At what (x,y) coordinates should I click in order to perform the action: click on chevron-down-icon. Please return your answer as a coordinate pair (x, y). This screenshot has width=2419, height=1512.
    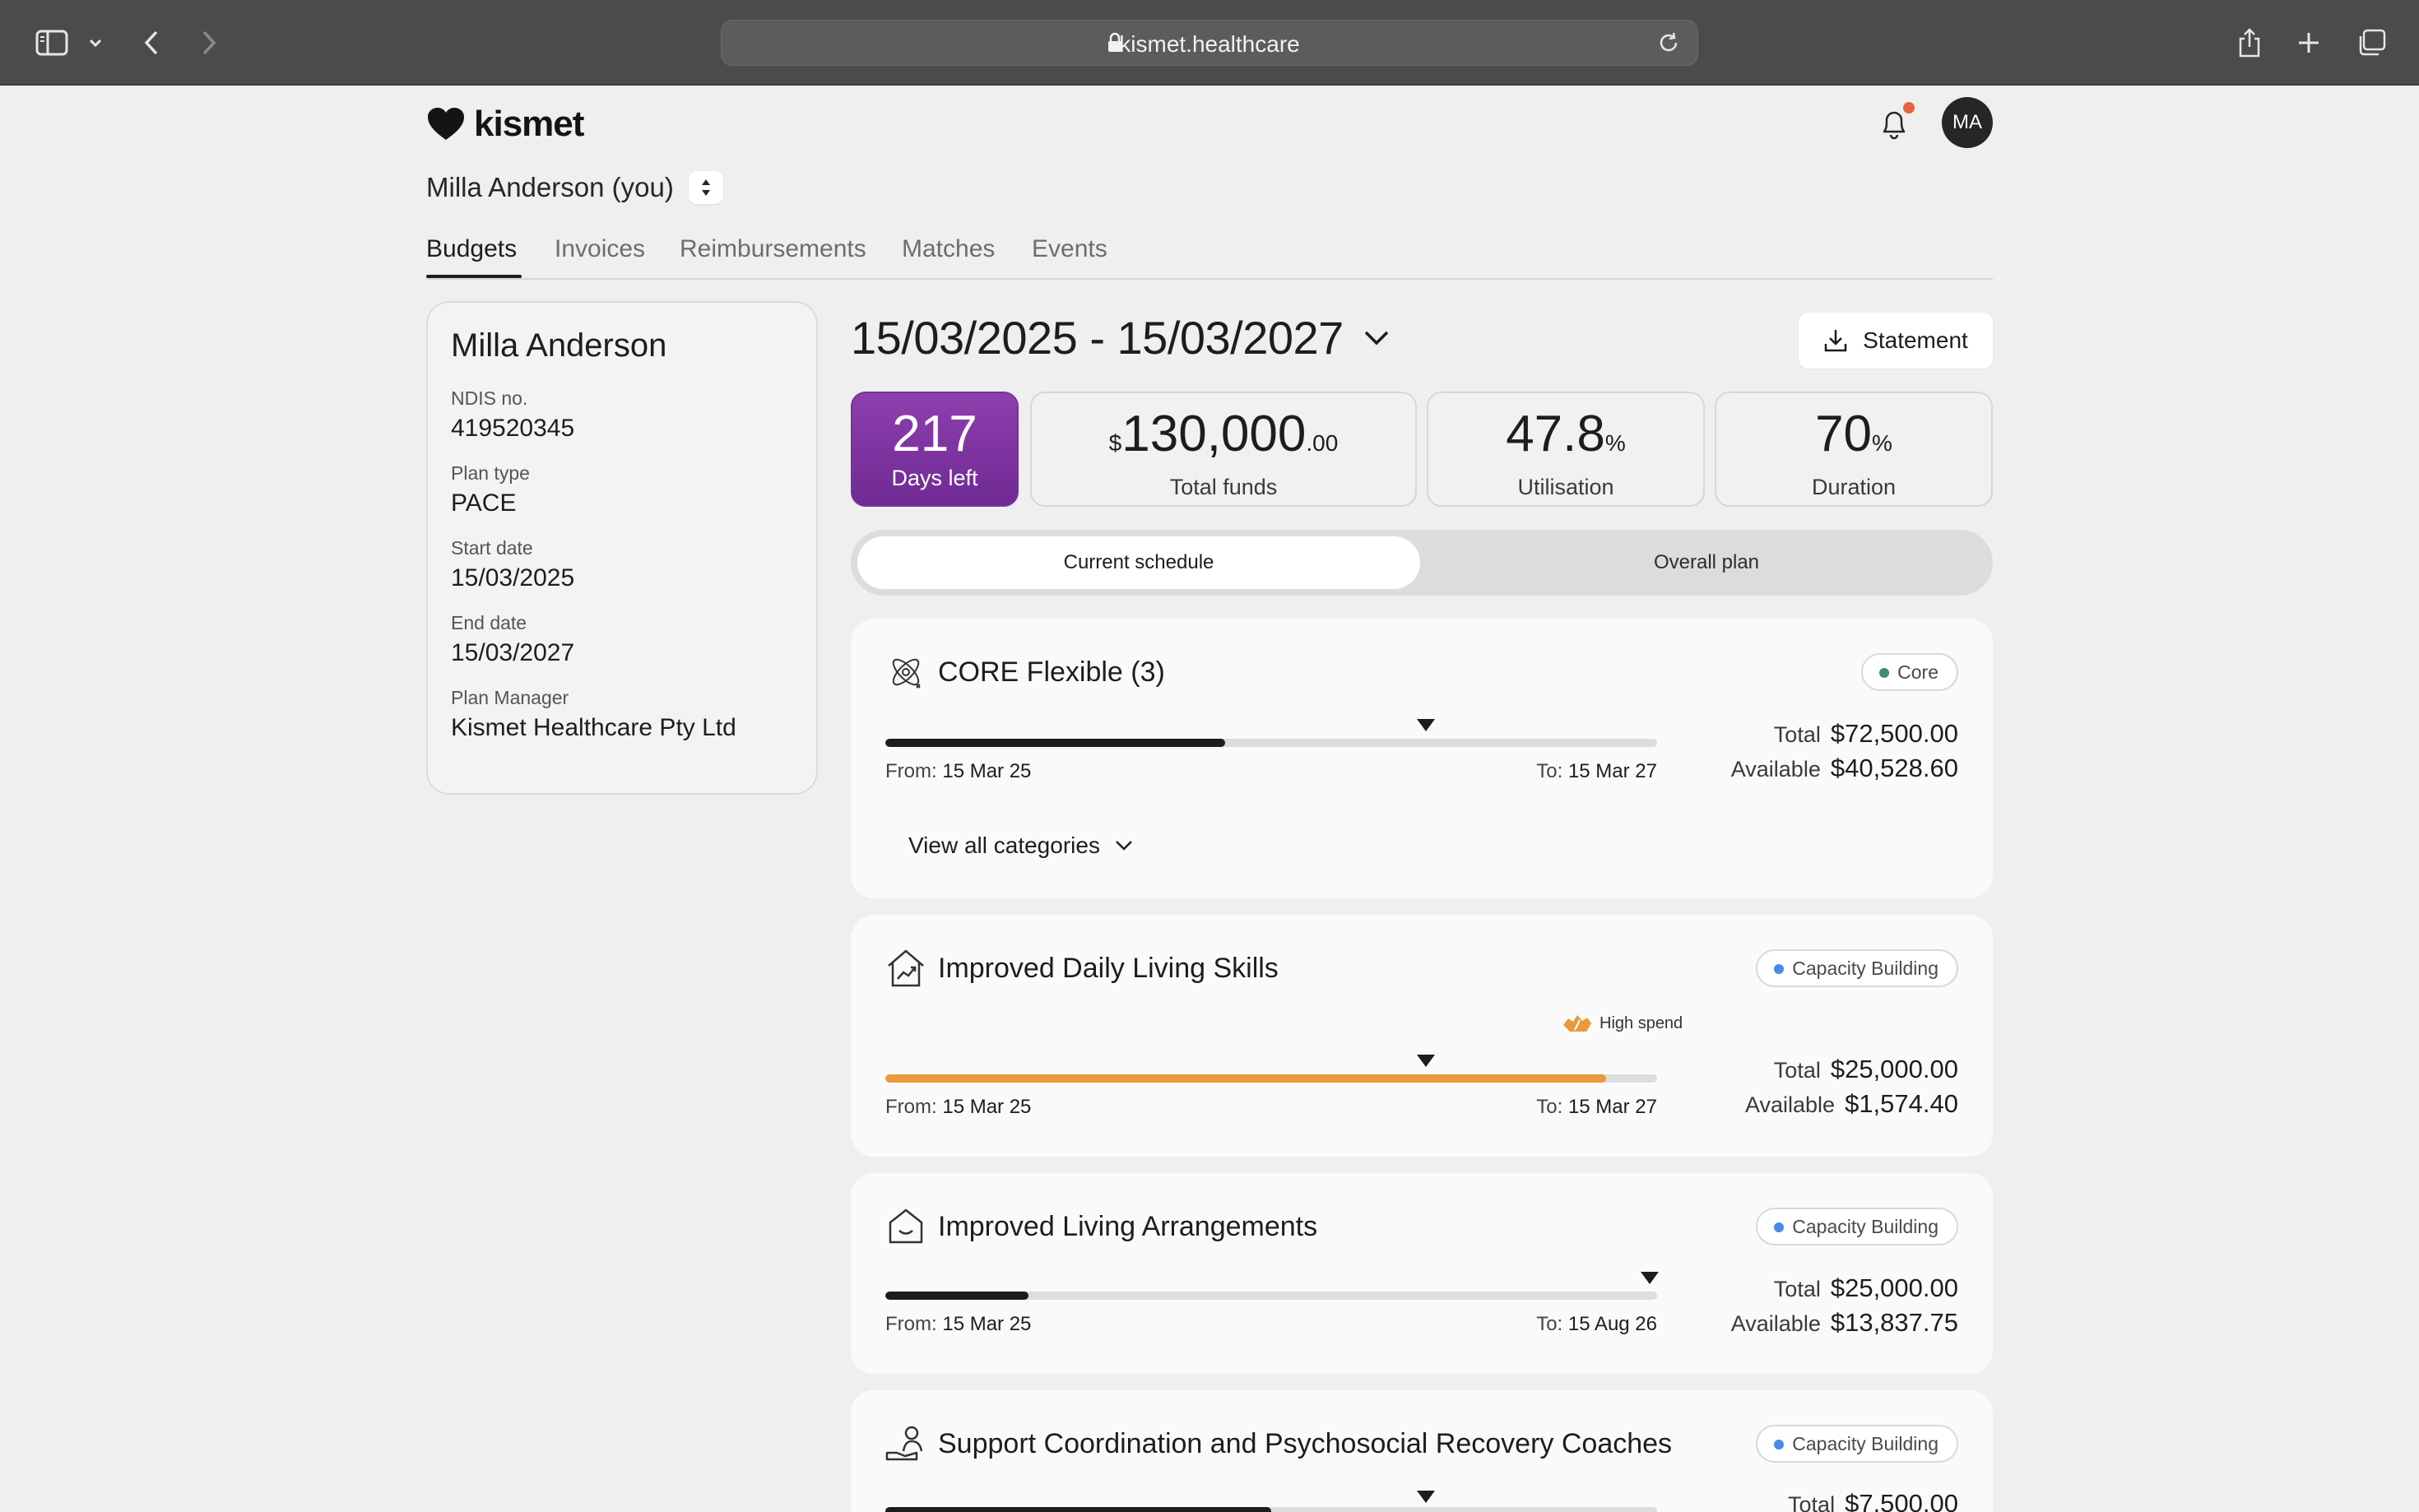
    Looking at the image, I should click on (1124, 846).